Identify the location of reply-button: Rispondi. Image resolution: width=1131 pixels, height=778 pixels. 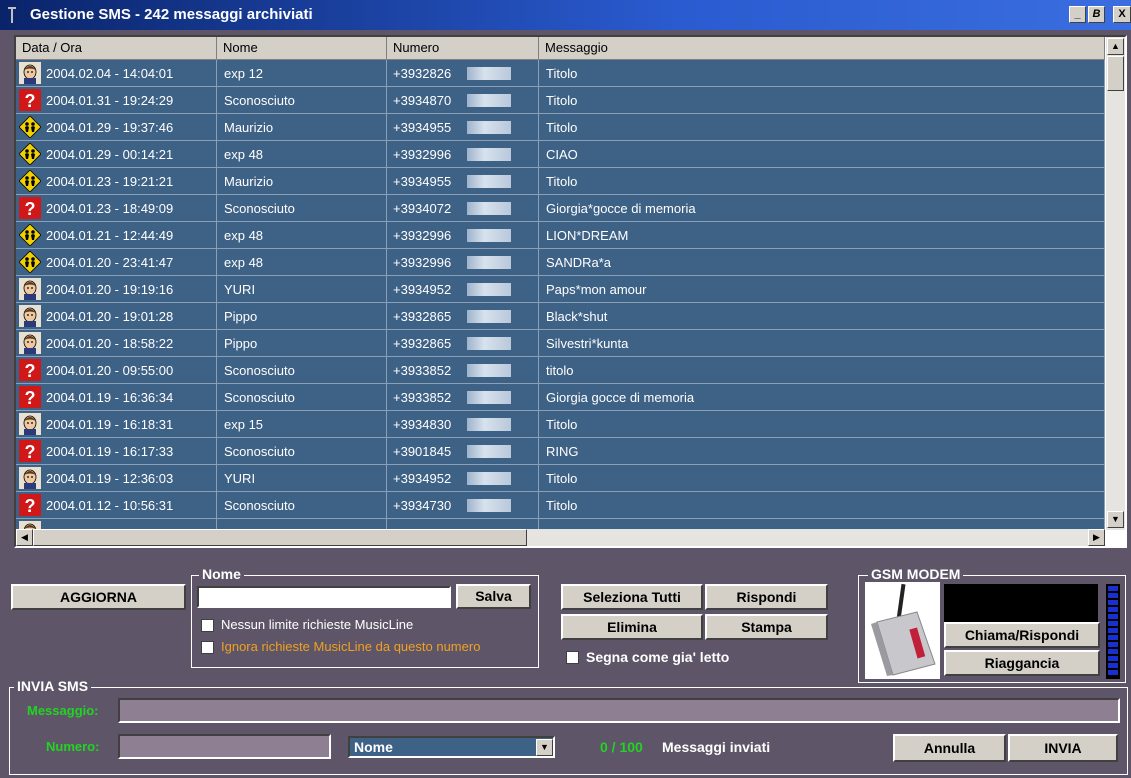
(766, 597).